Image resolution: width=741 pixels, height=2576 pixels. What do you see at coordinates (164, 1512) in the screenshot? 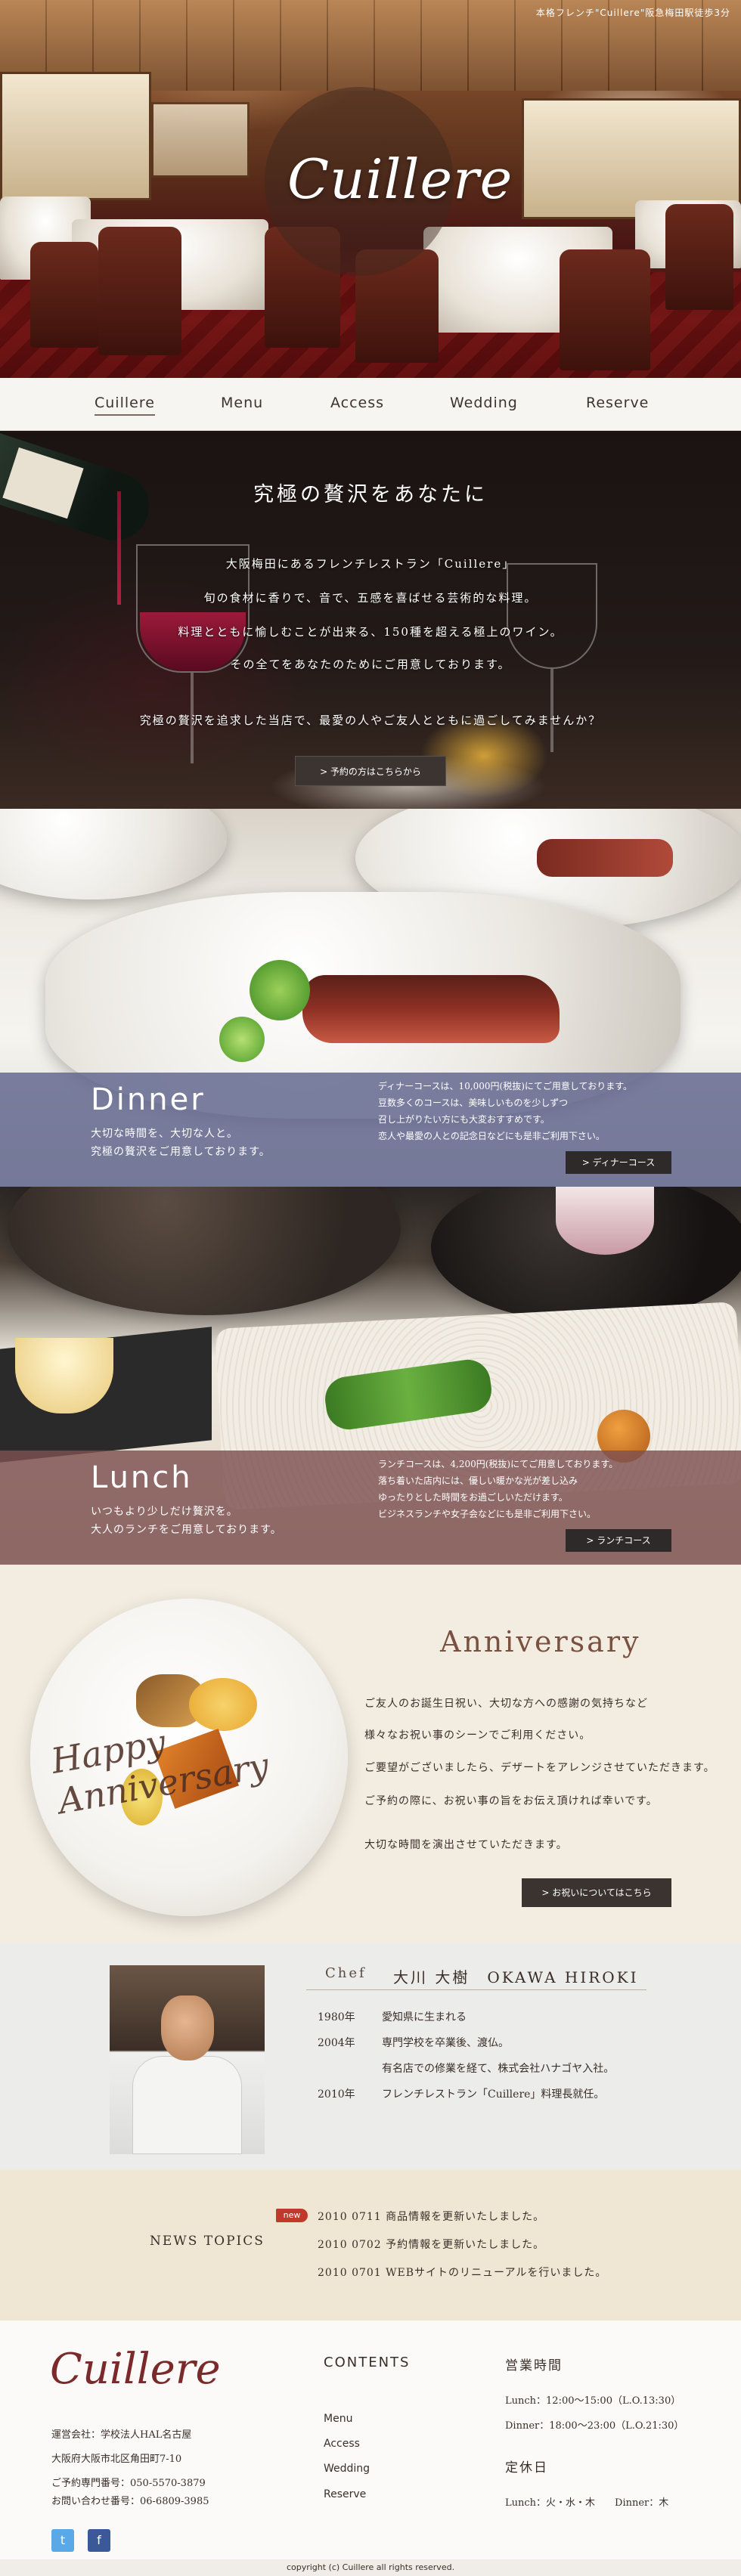
I see `lunch-subline: いつもより少しだけ贅沢を。` at bounding box center [164, 1512].